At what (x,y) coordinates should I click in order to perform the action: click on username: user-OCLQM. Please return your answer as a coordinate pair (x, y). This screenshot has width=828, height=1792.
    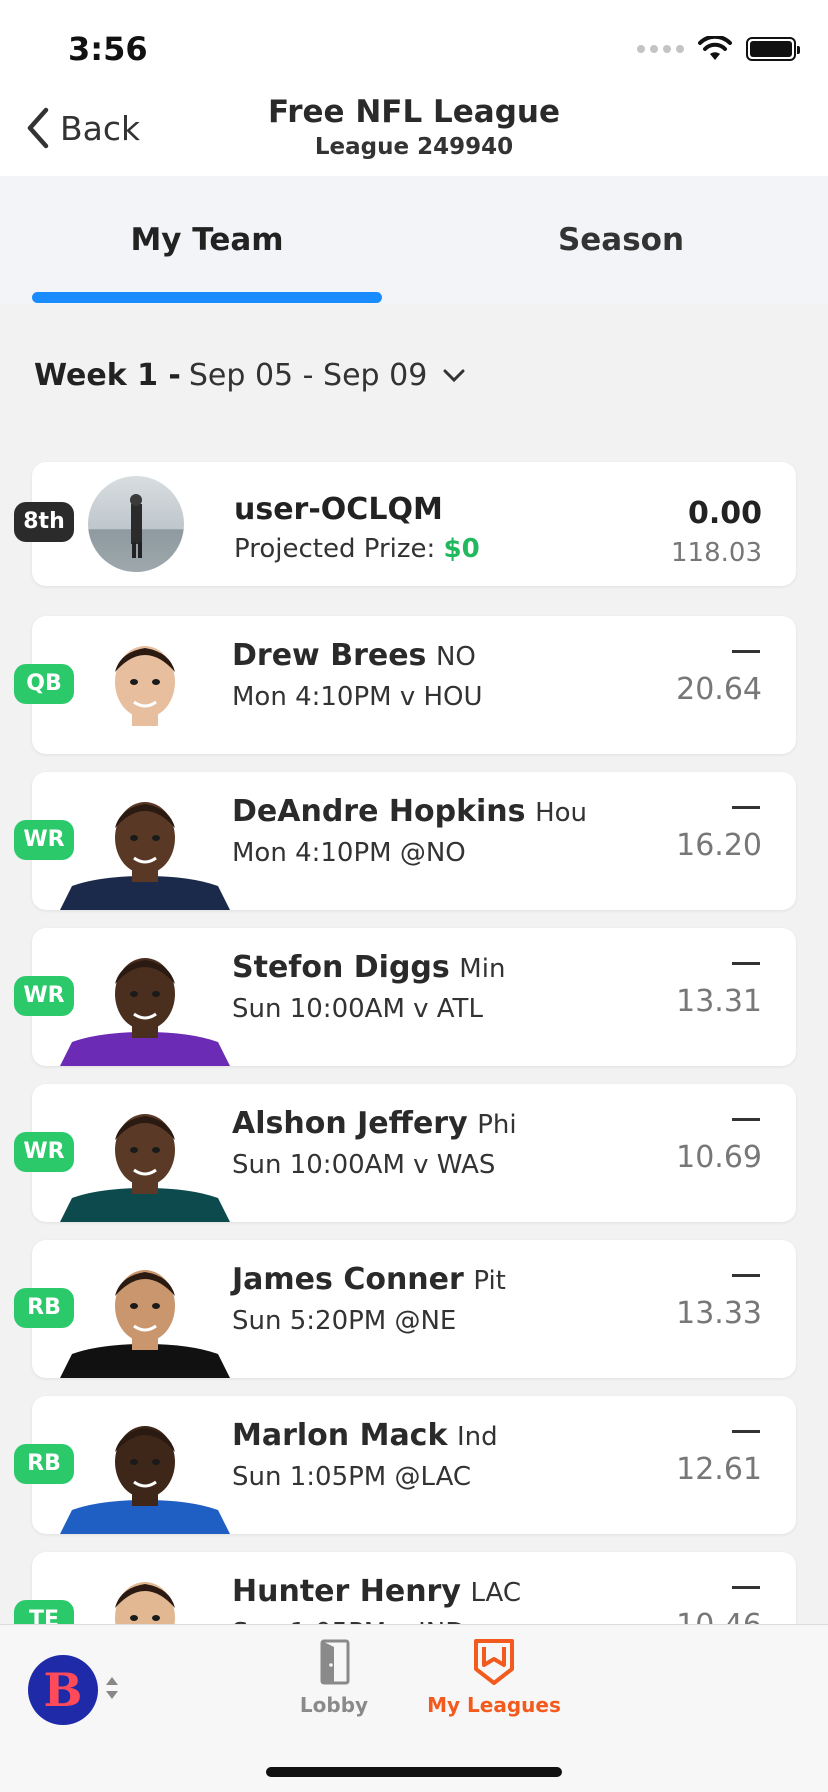
    Looking at the image, I should click on (338, 509).